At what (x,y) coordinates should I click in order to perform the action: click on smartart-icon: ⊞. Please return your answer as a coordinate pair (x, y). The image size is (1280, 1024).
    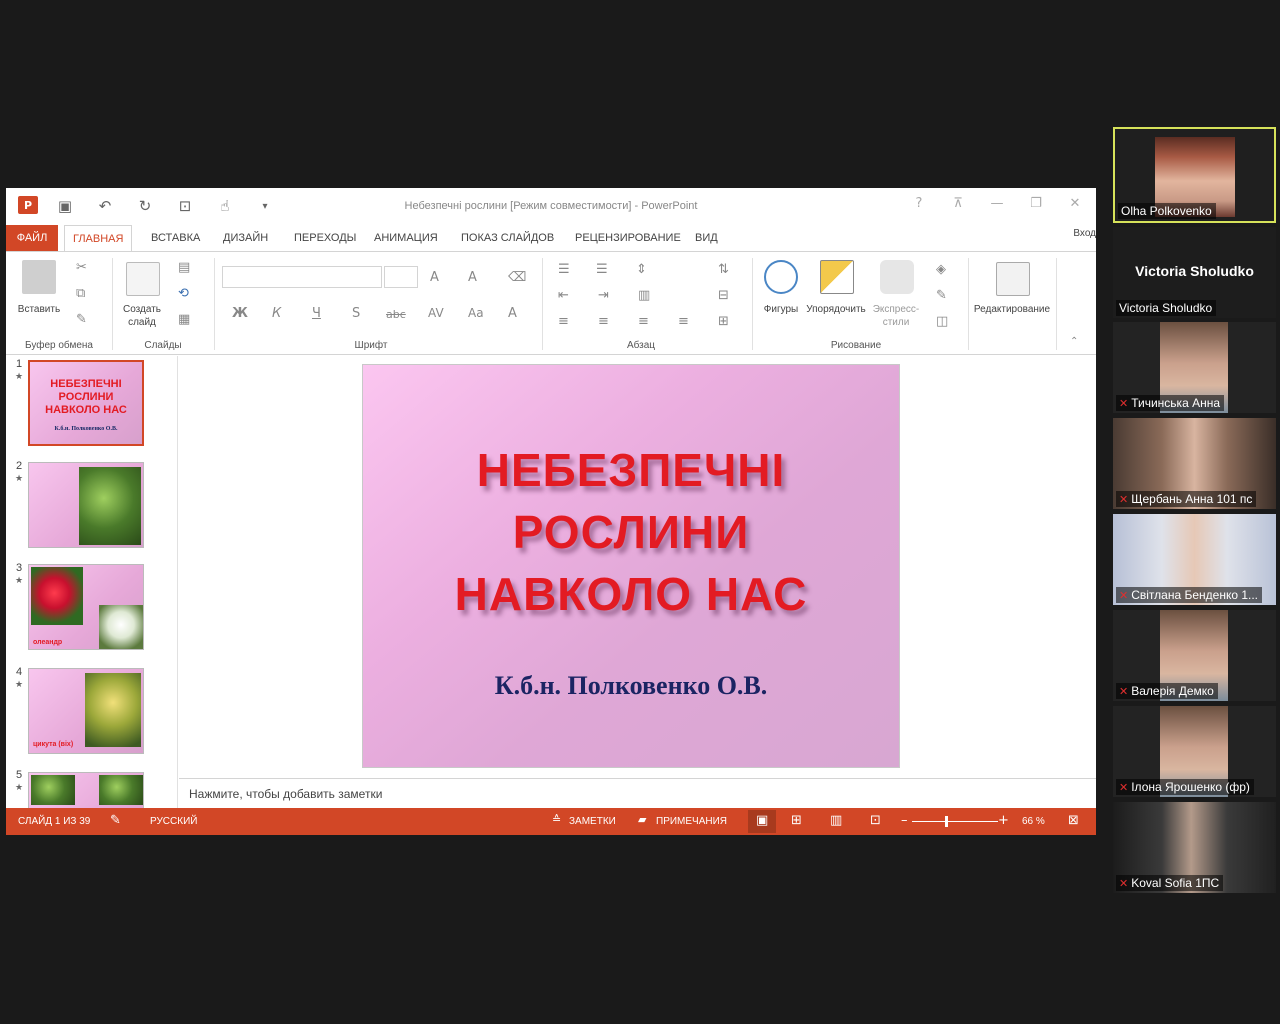
    Looking at the image, I should click on (723, 321).